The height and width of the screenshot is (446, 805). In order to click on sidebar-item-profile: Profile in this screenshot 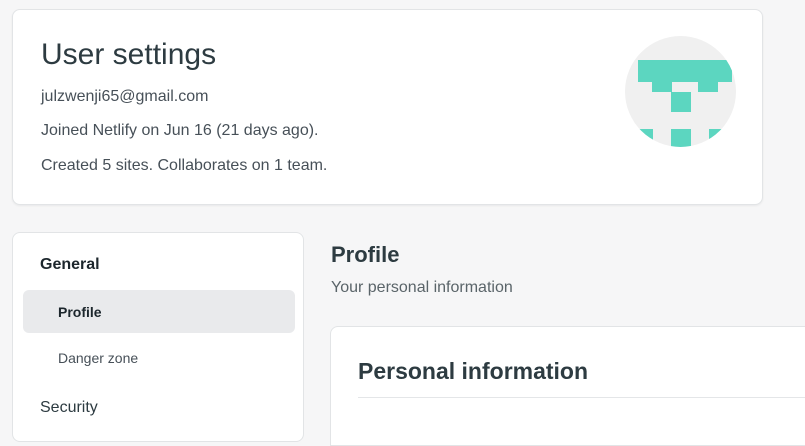, I will do `click(159, 311)`.